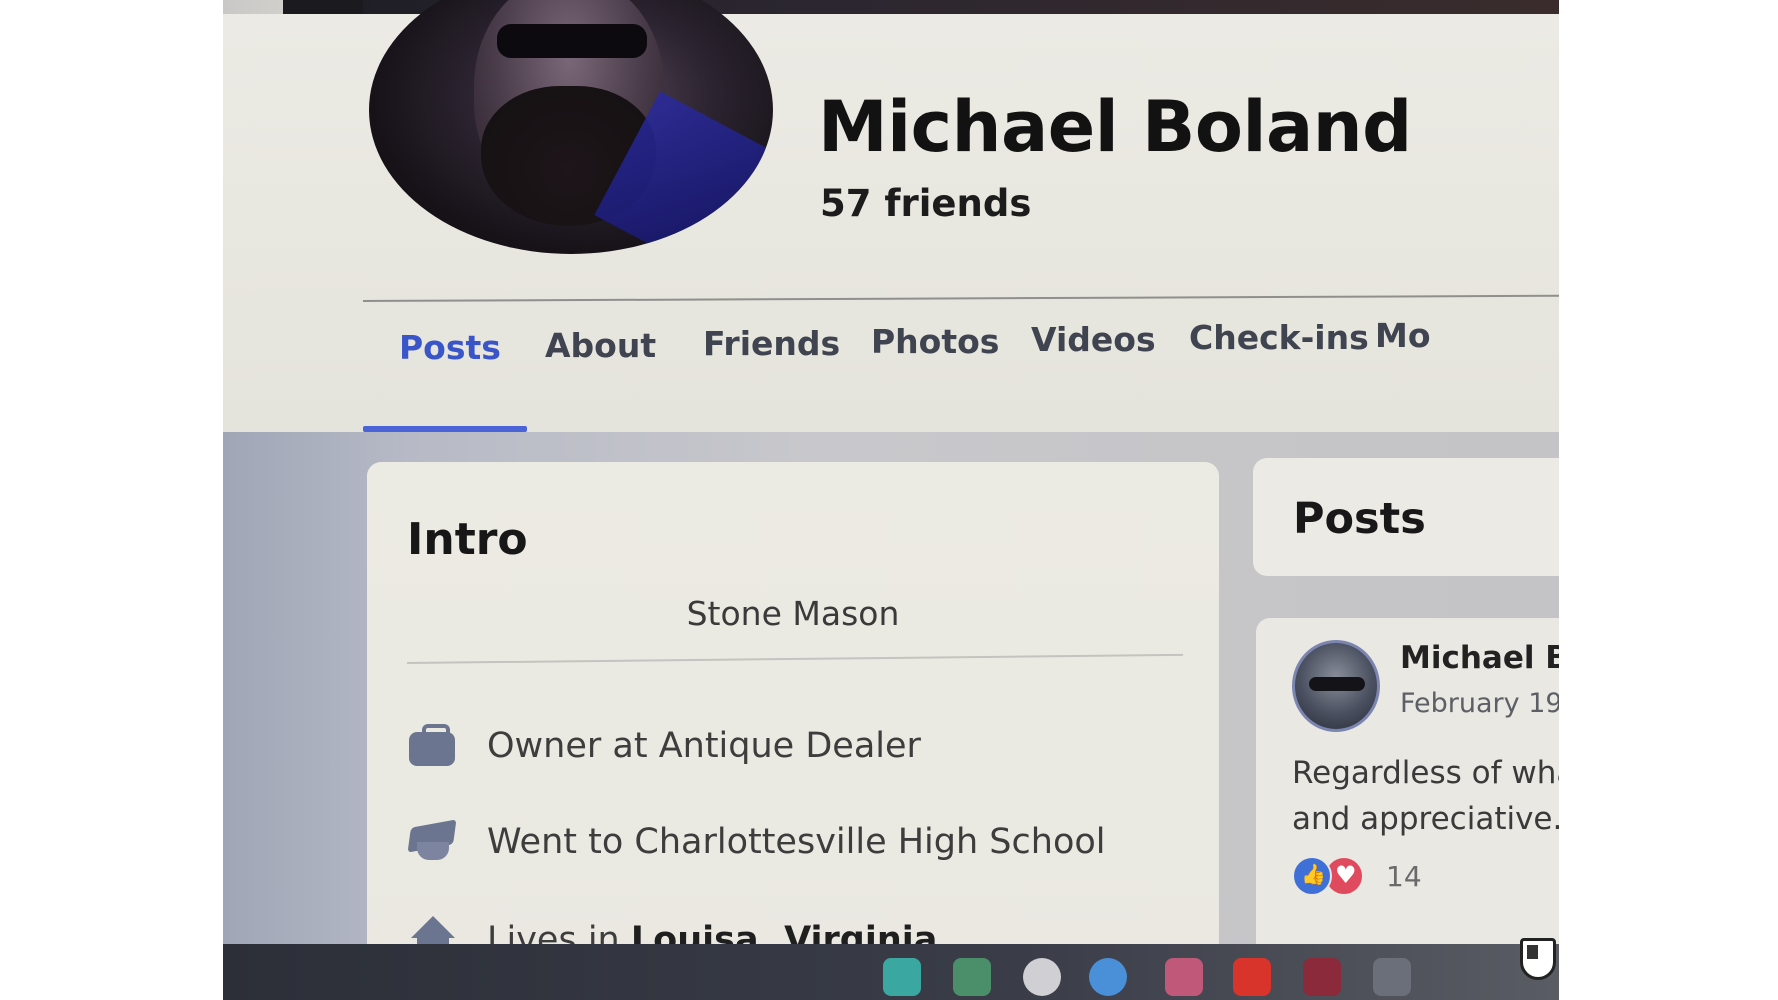 Image resolution: width=1778 pixels, height=1000 pixels. What do you see at coordinates (771, 343) in the screenshot?
I see `tab-friends: Friends` at bounding box center [771, 343].